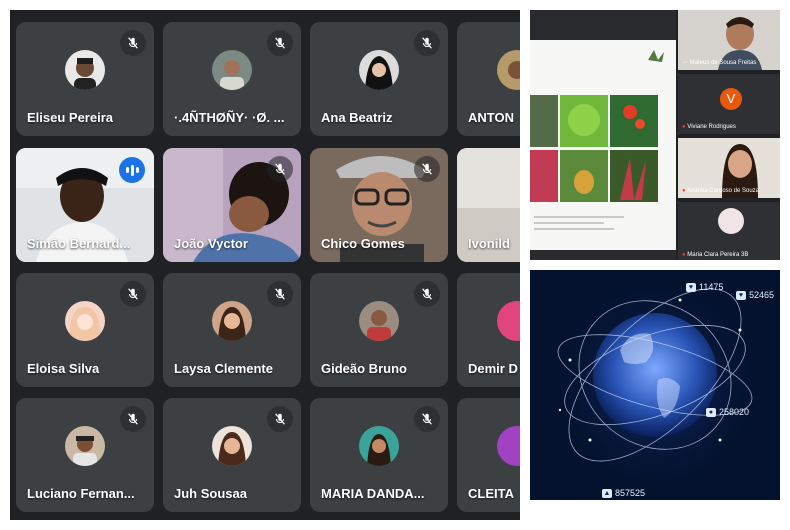 The width and height of the screenshot is (790, 530). I want to click on participant-tile: Ivonild, so click(488, 205).